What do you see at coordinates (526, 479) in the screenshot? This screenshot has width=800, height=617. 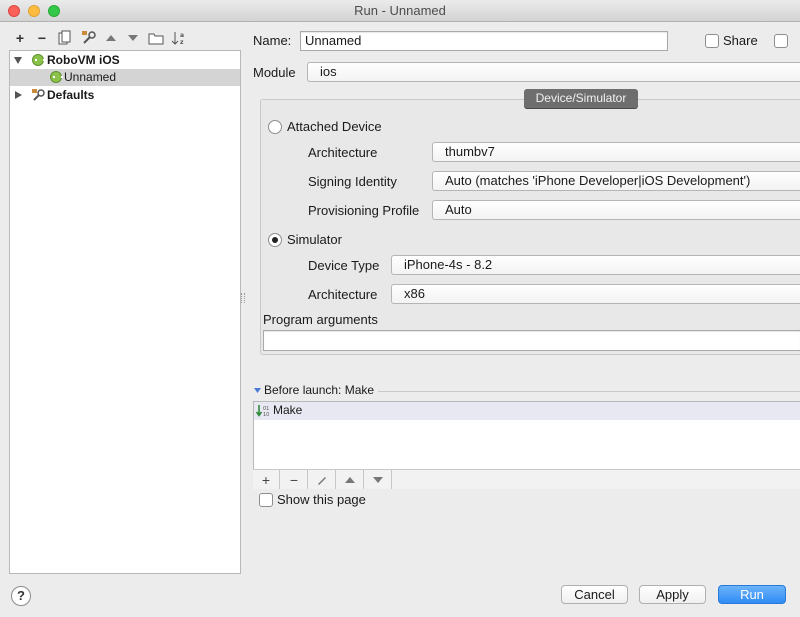 I see `before-launch-toolbar: + −` at bounding box center [526, 479].